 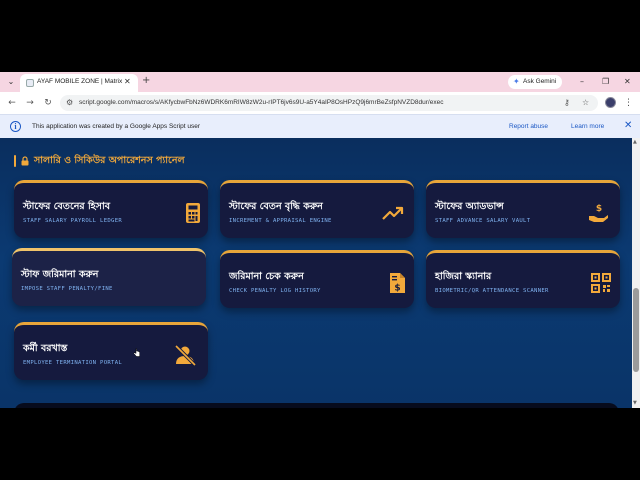 I want to click on card-title: হাজিরা স্ক্যানার, so click(x=463, y=276).